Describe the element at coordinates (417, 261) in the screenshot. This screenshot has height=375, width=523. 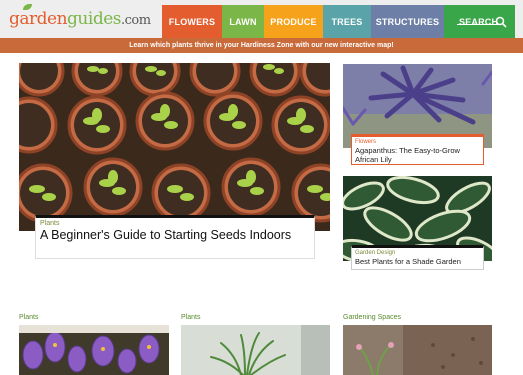
I see `side-article-2-title: Best Plants for a Shade Garden` at that location.